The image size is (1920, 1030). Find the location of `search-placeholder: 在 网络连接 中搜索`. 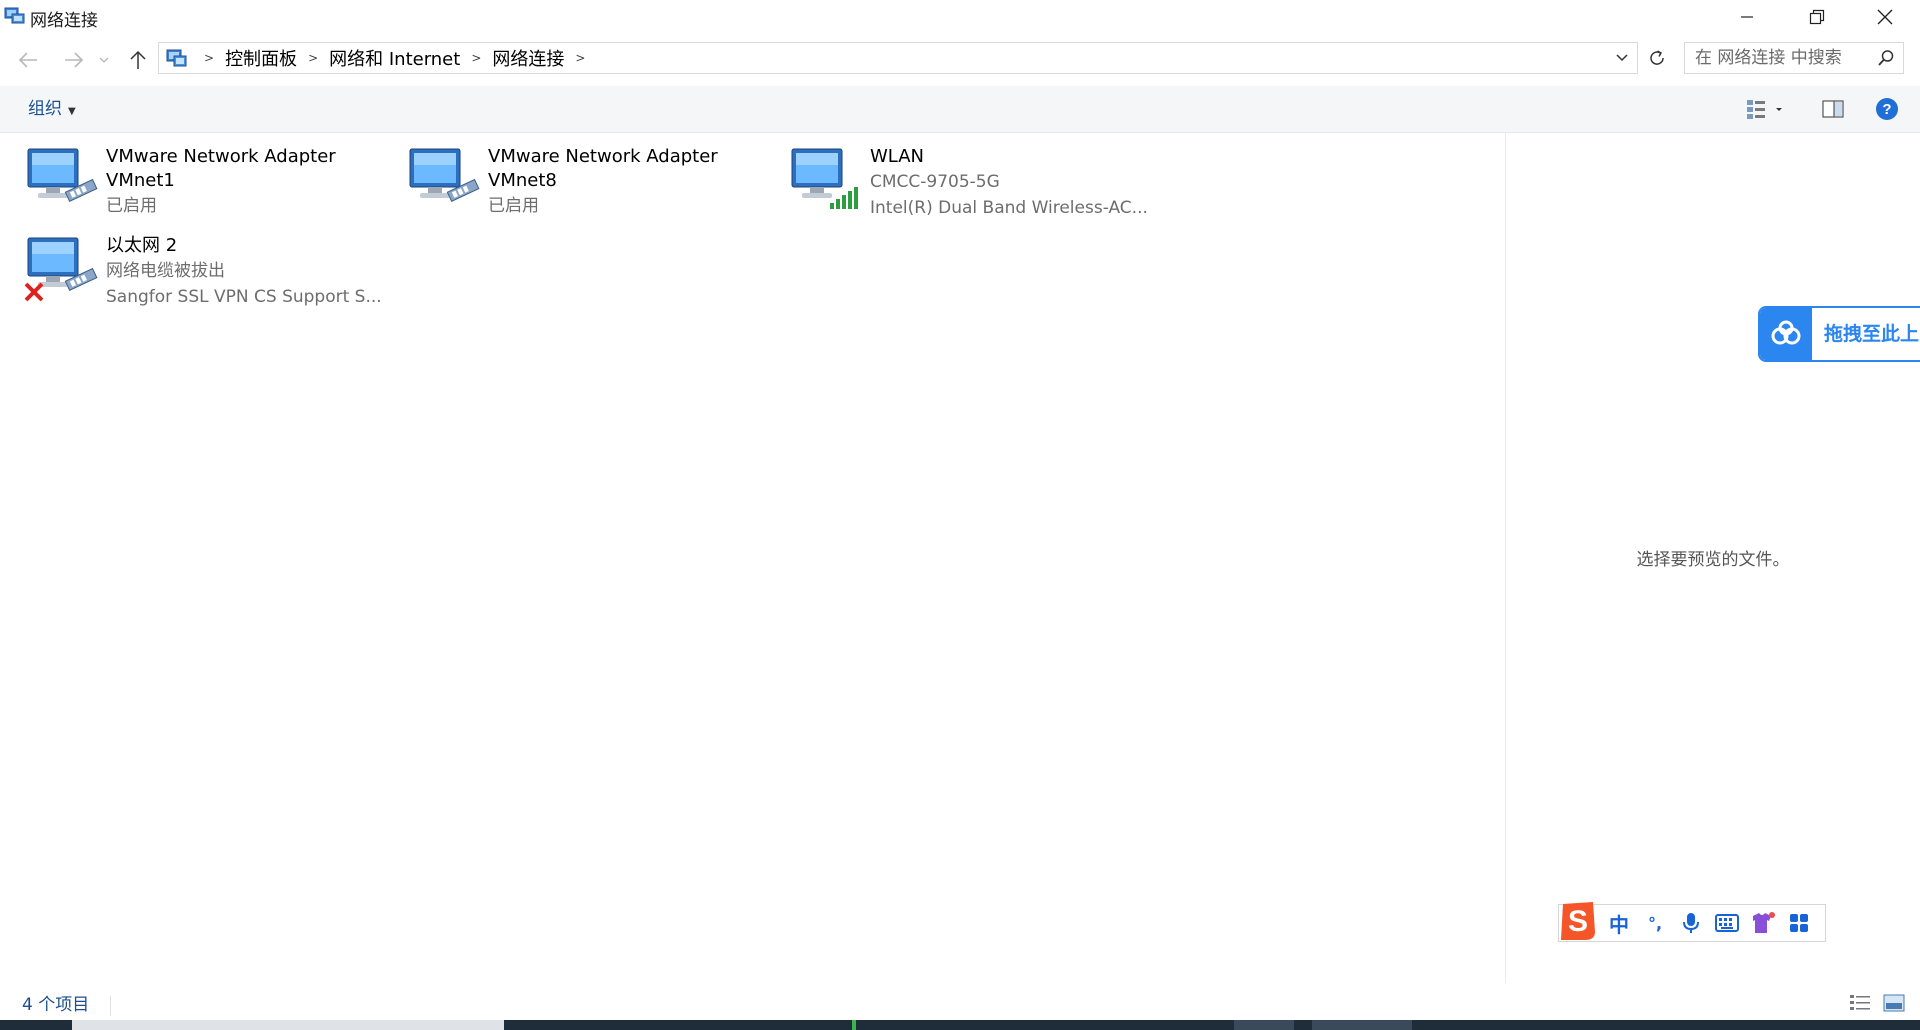

search-placeholder: 在 网络连接 中搜索 is located at coordinates (1768, 58).